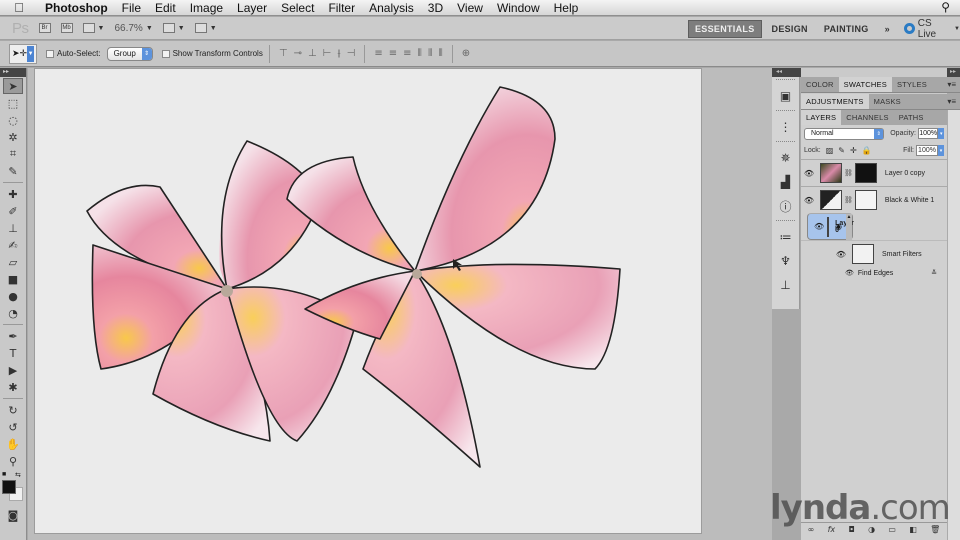 The image size is (960, 540). Describe the element at coordinates (811, 529) in the screenshot. I see `link-layers-icon: ∞` at that location.